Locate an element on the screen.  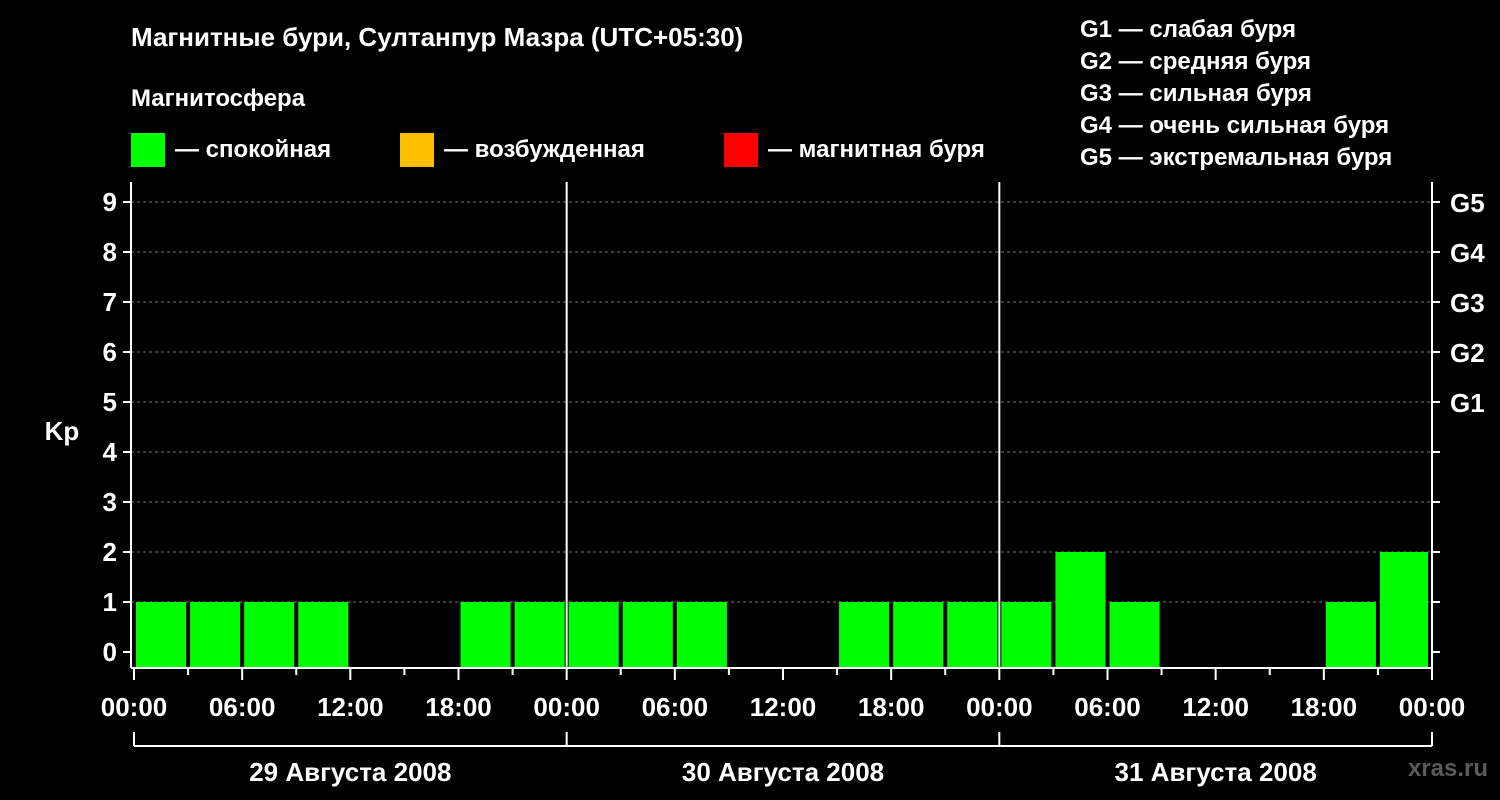
y-tick-label: 2 is located at coordinates (110, 552).